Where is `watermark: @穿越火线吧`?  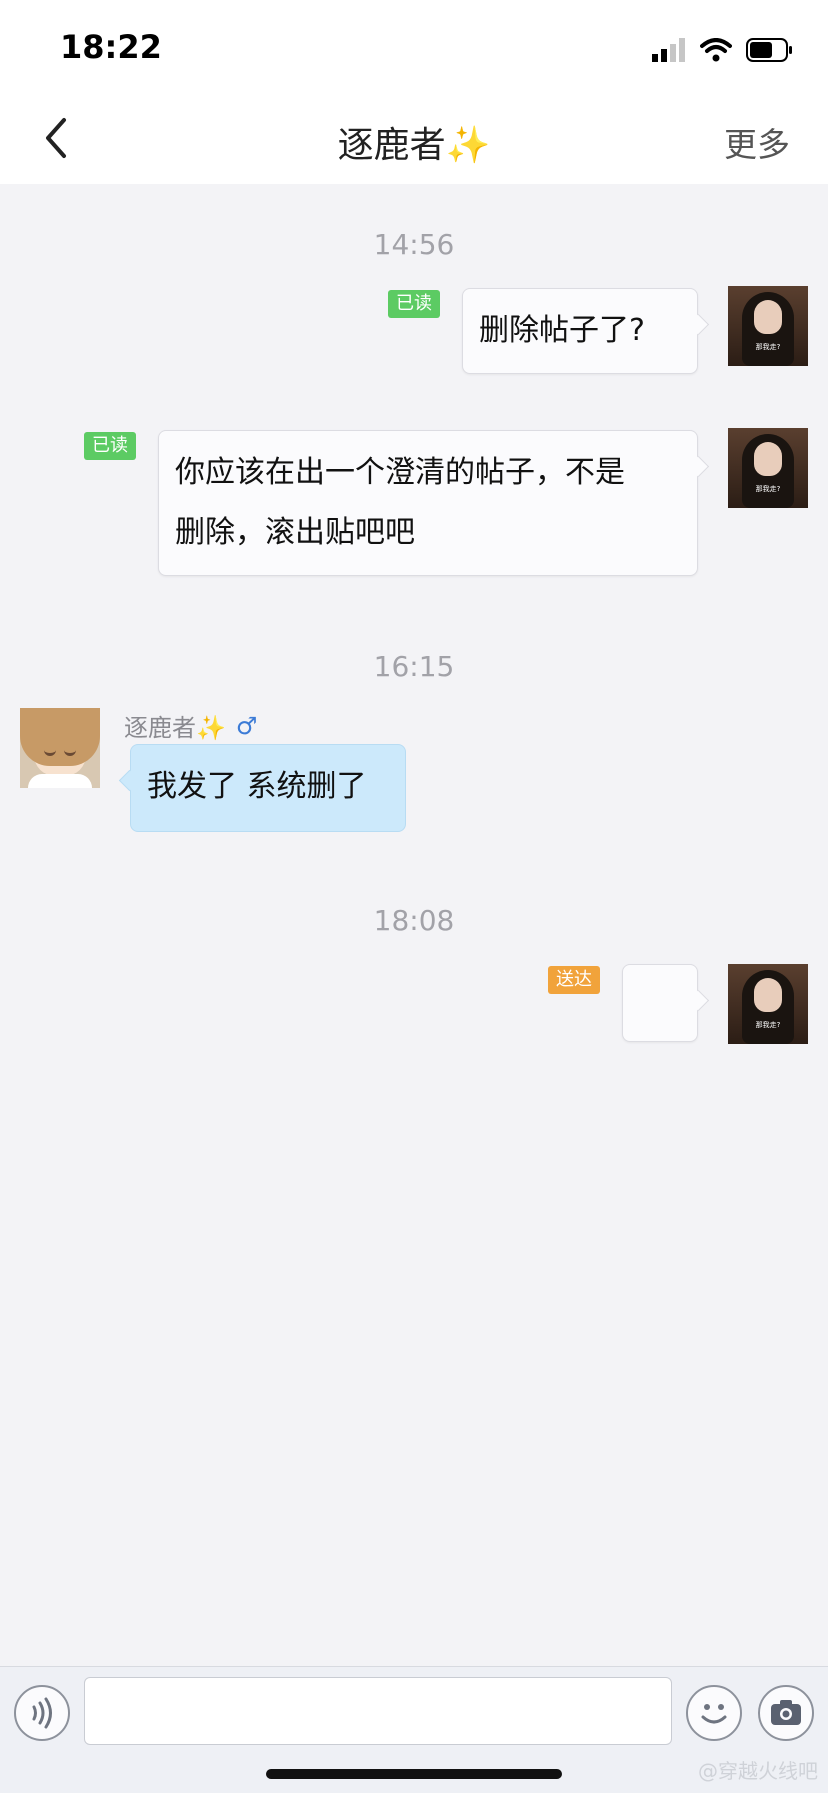 watermark: @穿越火线吧 is located at coordinates (758, 1771).